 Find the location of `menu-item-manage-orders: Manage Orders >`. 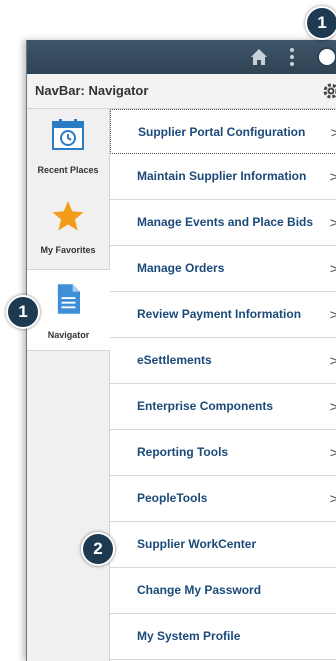

menu-item-manage-orders: Manage Orders > is located at coordinates (223, 269).